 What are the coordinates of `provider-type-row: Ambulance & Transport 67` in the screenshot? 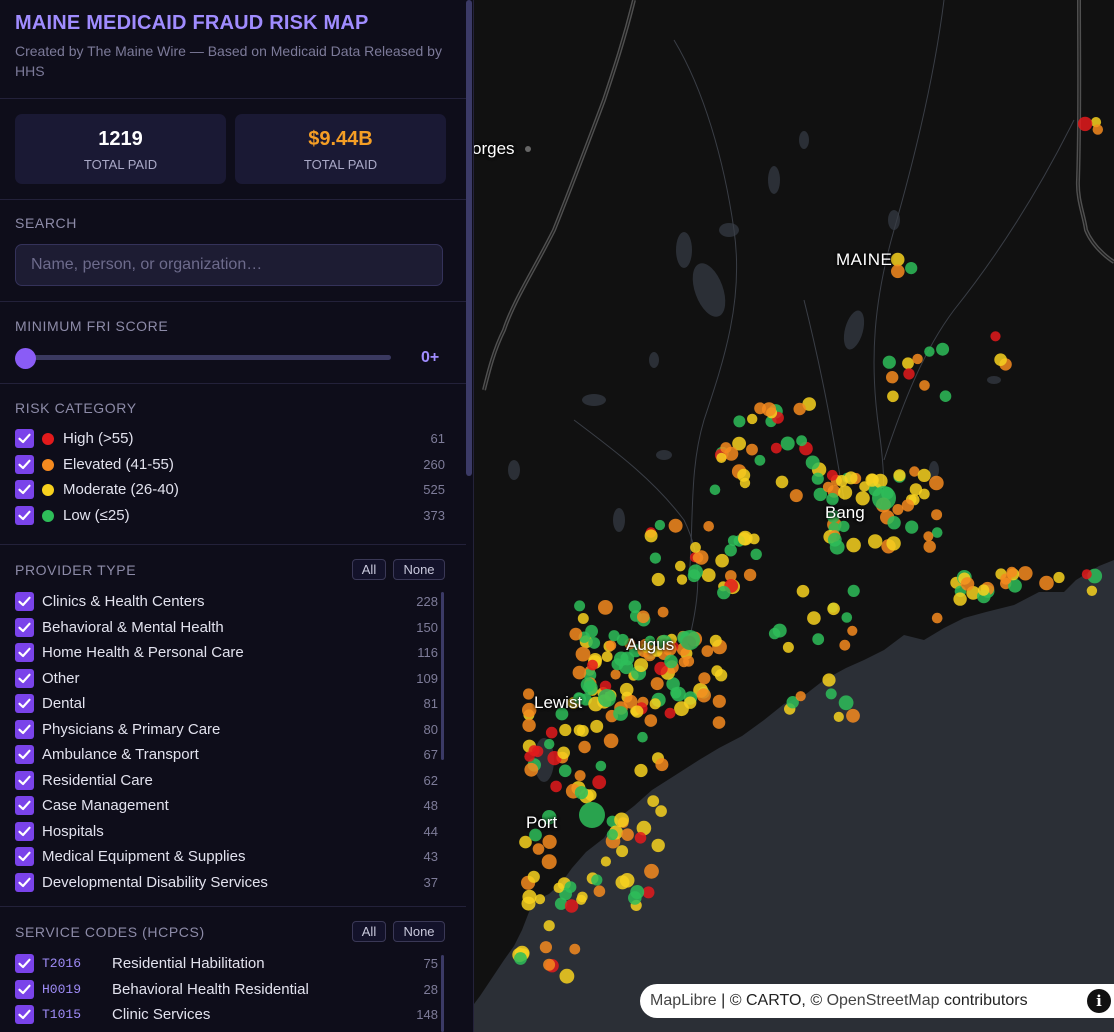 It's located at (226, 755).